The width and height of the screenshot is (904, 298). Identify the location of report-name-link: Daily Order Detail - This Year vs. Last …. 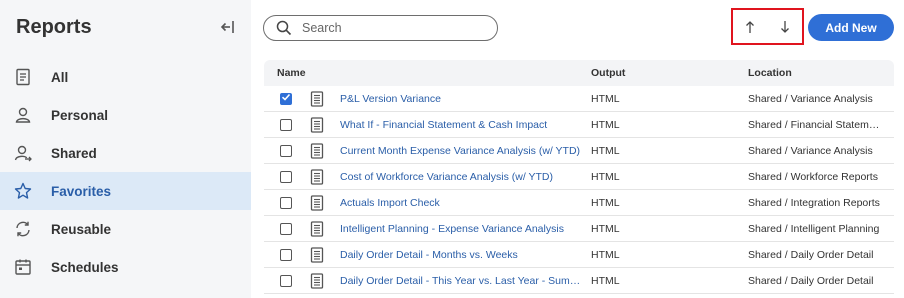
(465, 281).